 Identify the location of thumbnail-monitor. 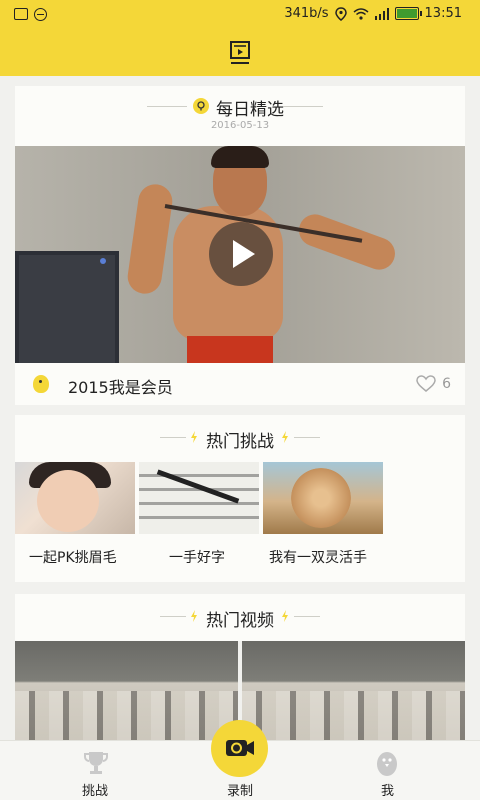
(67, 307).